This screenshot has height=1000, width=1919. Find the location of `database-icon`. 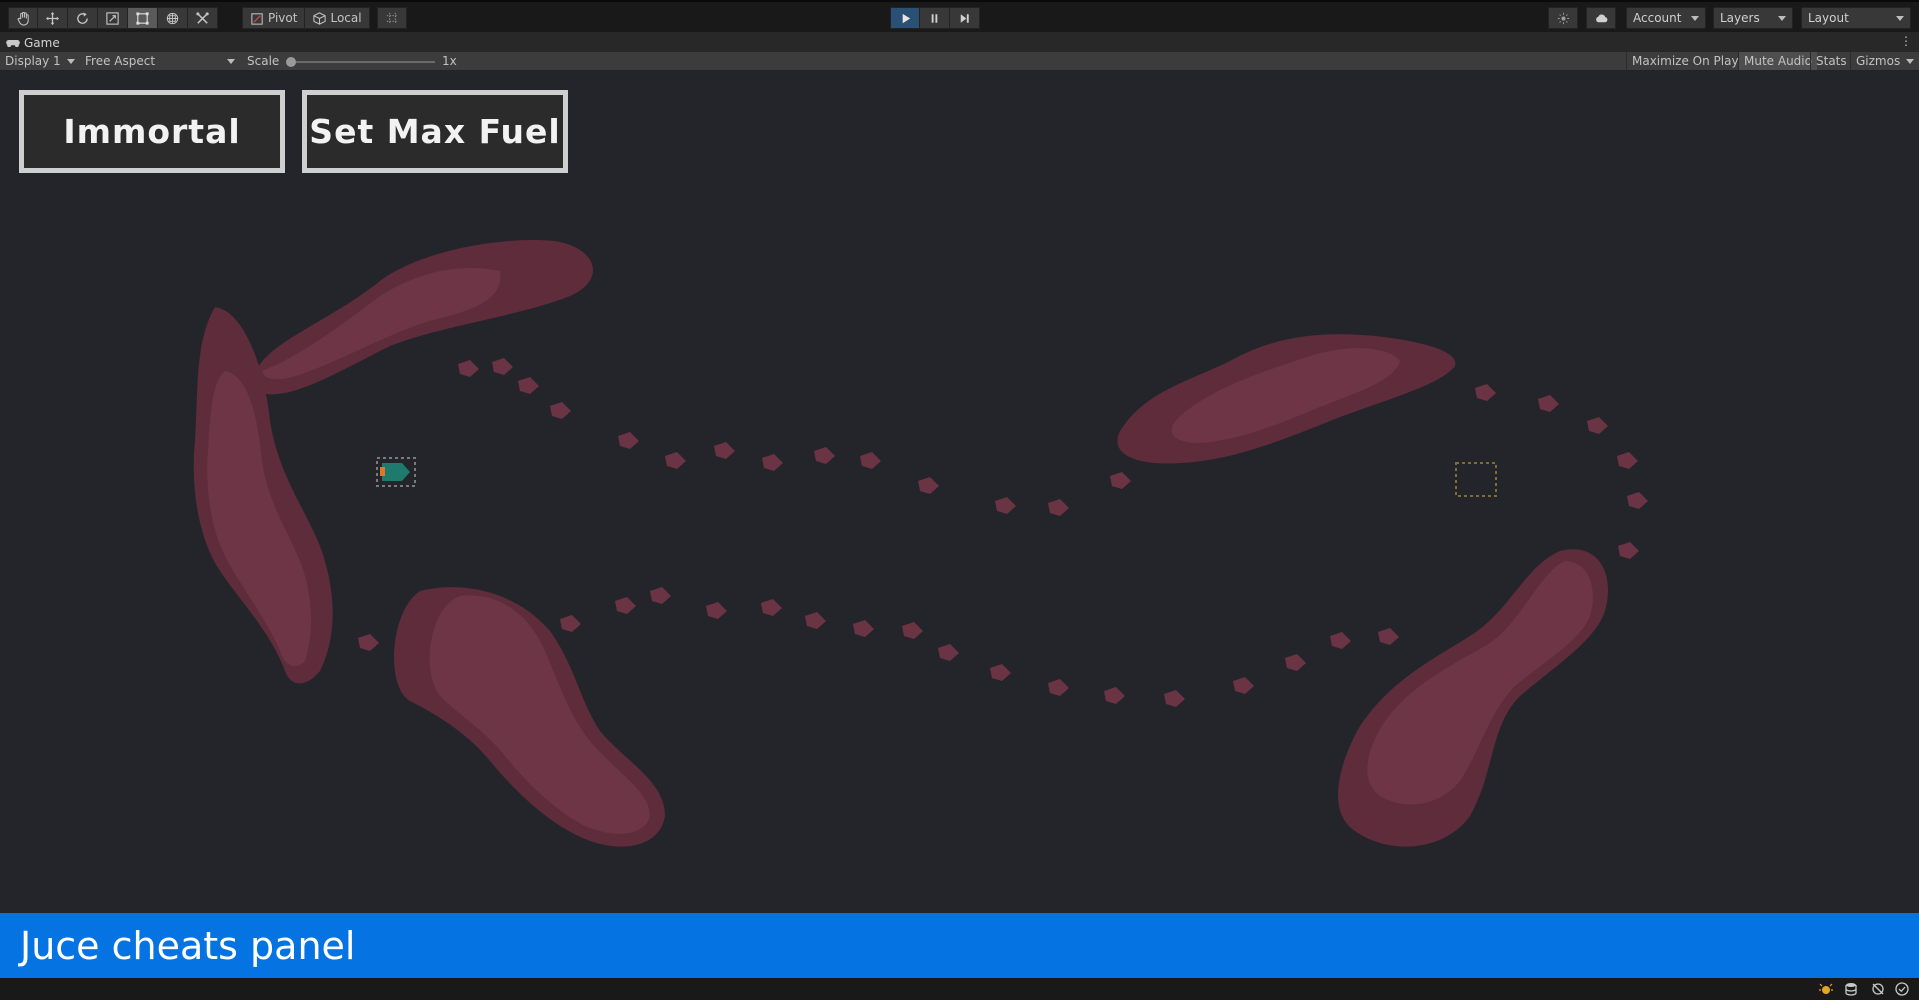

database-icon is located at coordinates (1851, 989).